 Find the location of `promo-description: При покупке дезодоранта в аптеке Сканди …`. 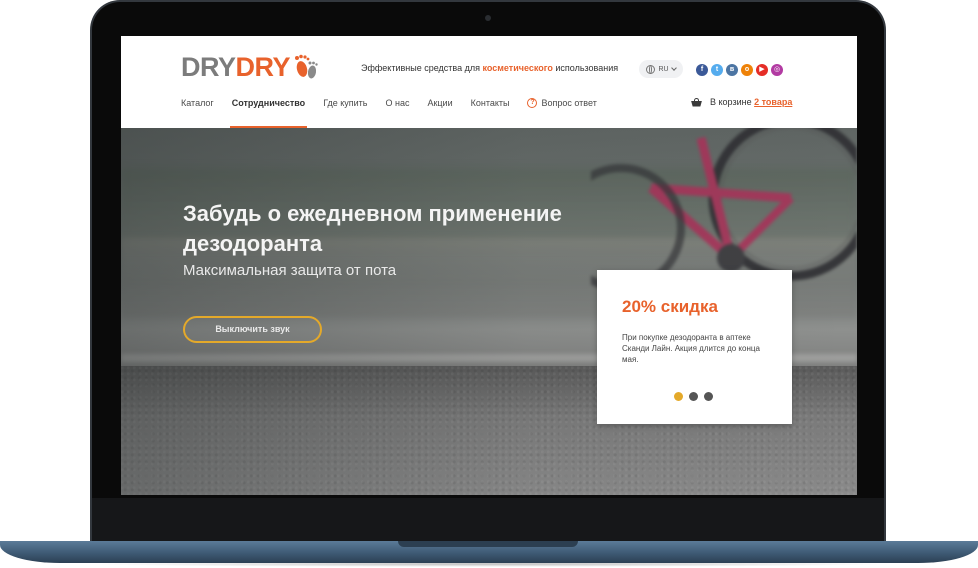

promo-description: При покупке дезодоранта в аптеке Сканди … is located at coordinates (691, 348).